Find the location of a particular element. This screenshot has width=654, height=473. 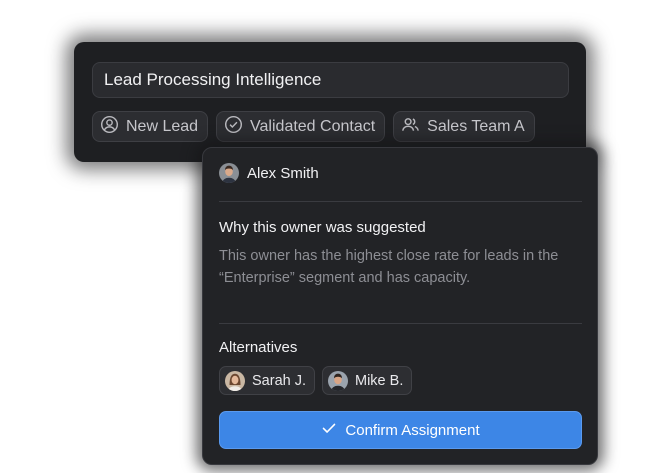

alternatives-list: Sarah J. Mike B. is located at coordinates (316, 380).